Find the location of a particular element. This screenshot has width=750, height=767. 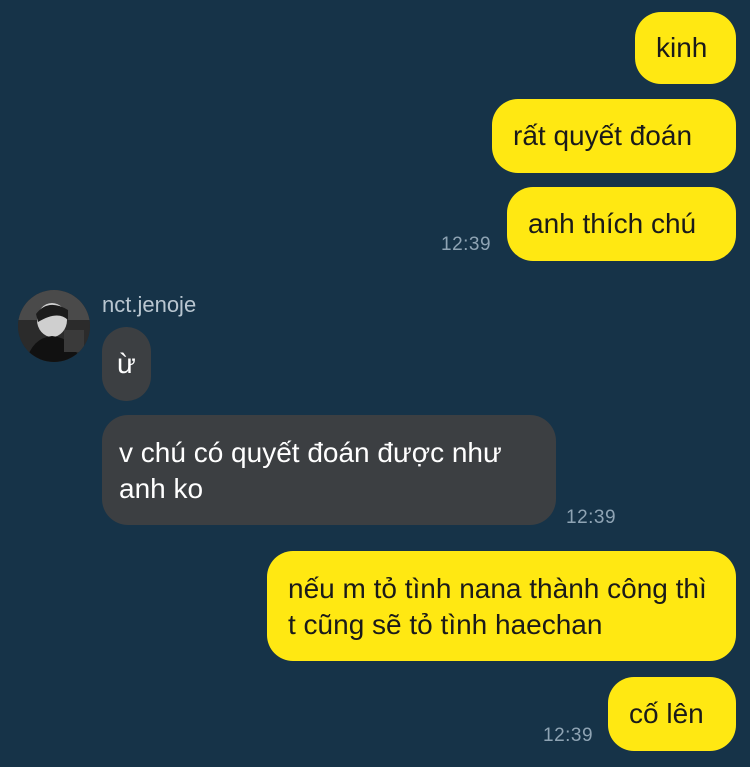

message-bubble-outgoing: cố lên is located at coordinates (672, 714).